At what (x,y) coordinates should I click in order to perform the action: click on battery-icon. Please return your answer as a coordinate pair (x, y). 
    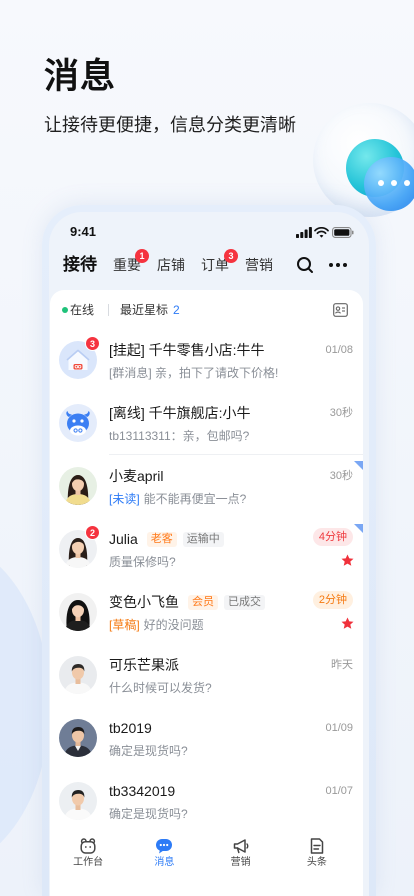
    Looking at the image, I should click on (343, 232).